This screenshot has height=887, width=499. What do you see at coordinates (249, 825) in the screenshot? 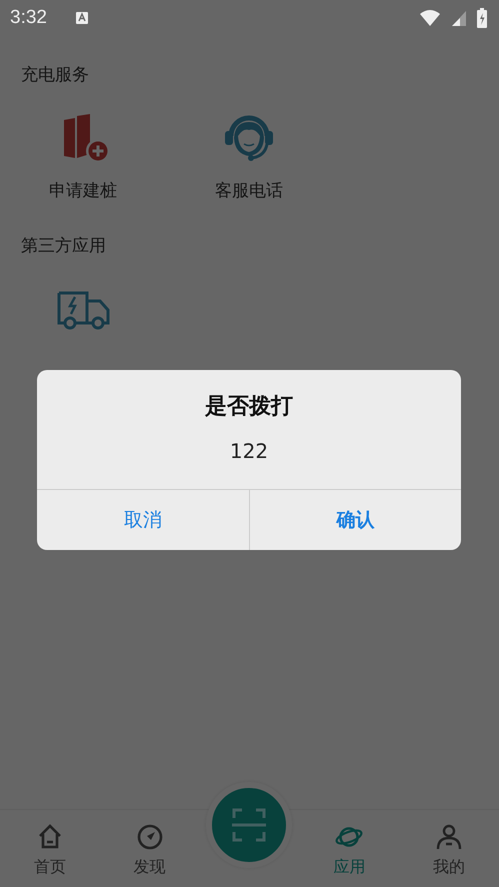
I see `scan-frame-icon` at bounding box center [249, 825].